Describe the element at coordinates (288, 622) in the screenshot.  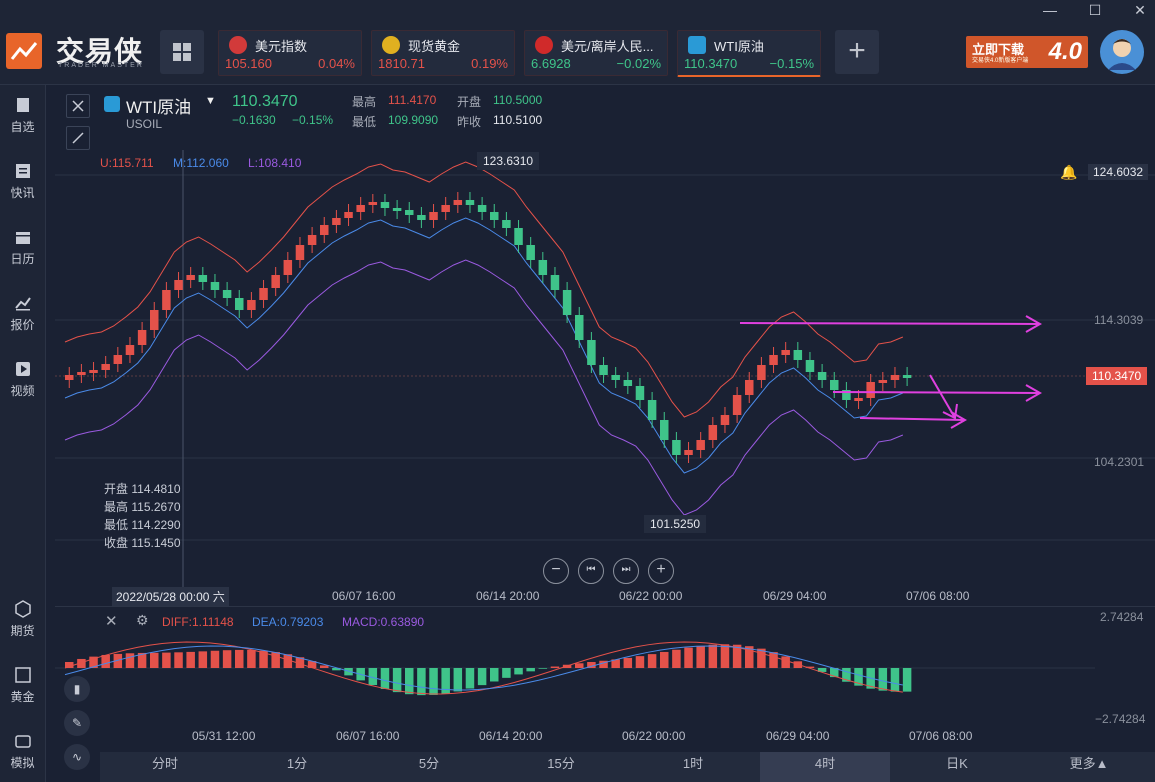
I see `macd-dea: DEA:0.79203` at that location.